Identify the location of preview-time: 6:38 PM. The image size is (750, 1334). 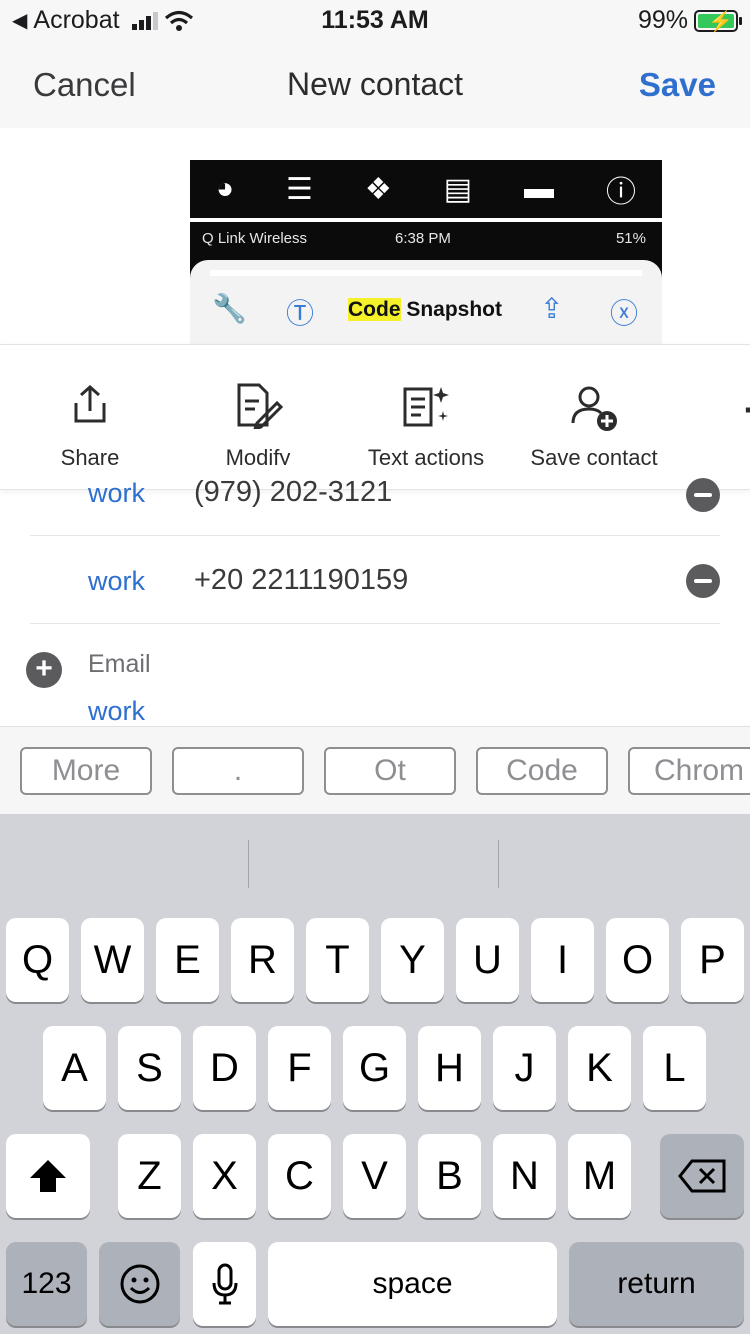
(423, 238).